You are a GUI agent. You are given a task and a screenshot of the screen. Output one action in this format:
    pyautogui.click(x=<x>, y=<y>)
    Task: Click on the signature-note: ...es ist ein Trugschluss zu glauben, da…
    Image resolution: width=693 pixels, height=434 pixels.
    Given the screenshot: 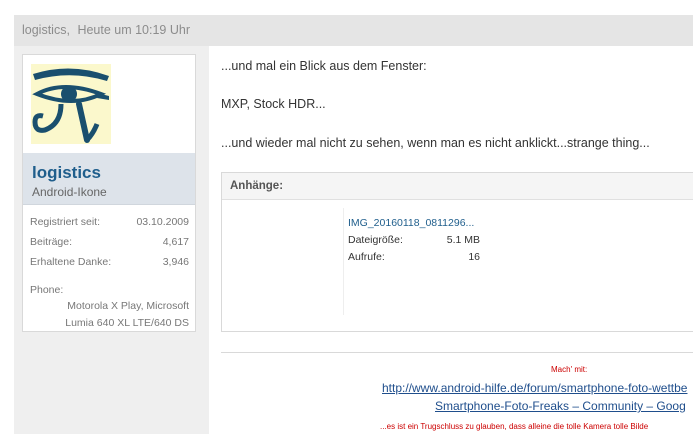 What is the action you would take?
    pyautogui.click(x=514, y=426)
    